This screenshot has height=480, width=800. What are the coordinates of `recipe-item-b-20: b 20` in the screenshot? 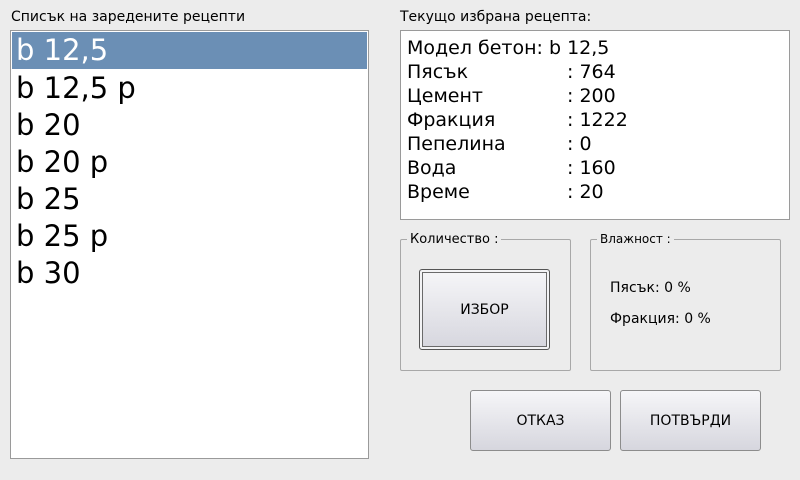 It's located at (189, 125).